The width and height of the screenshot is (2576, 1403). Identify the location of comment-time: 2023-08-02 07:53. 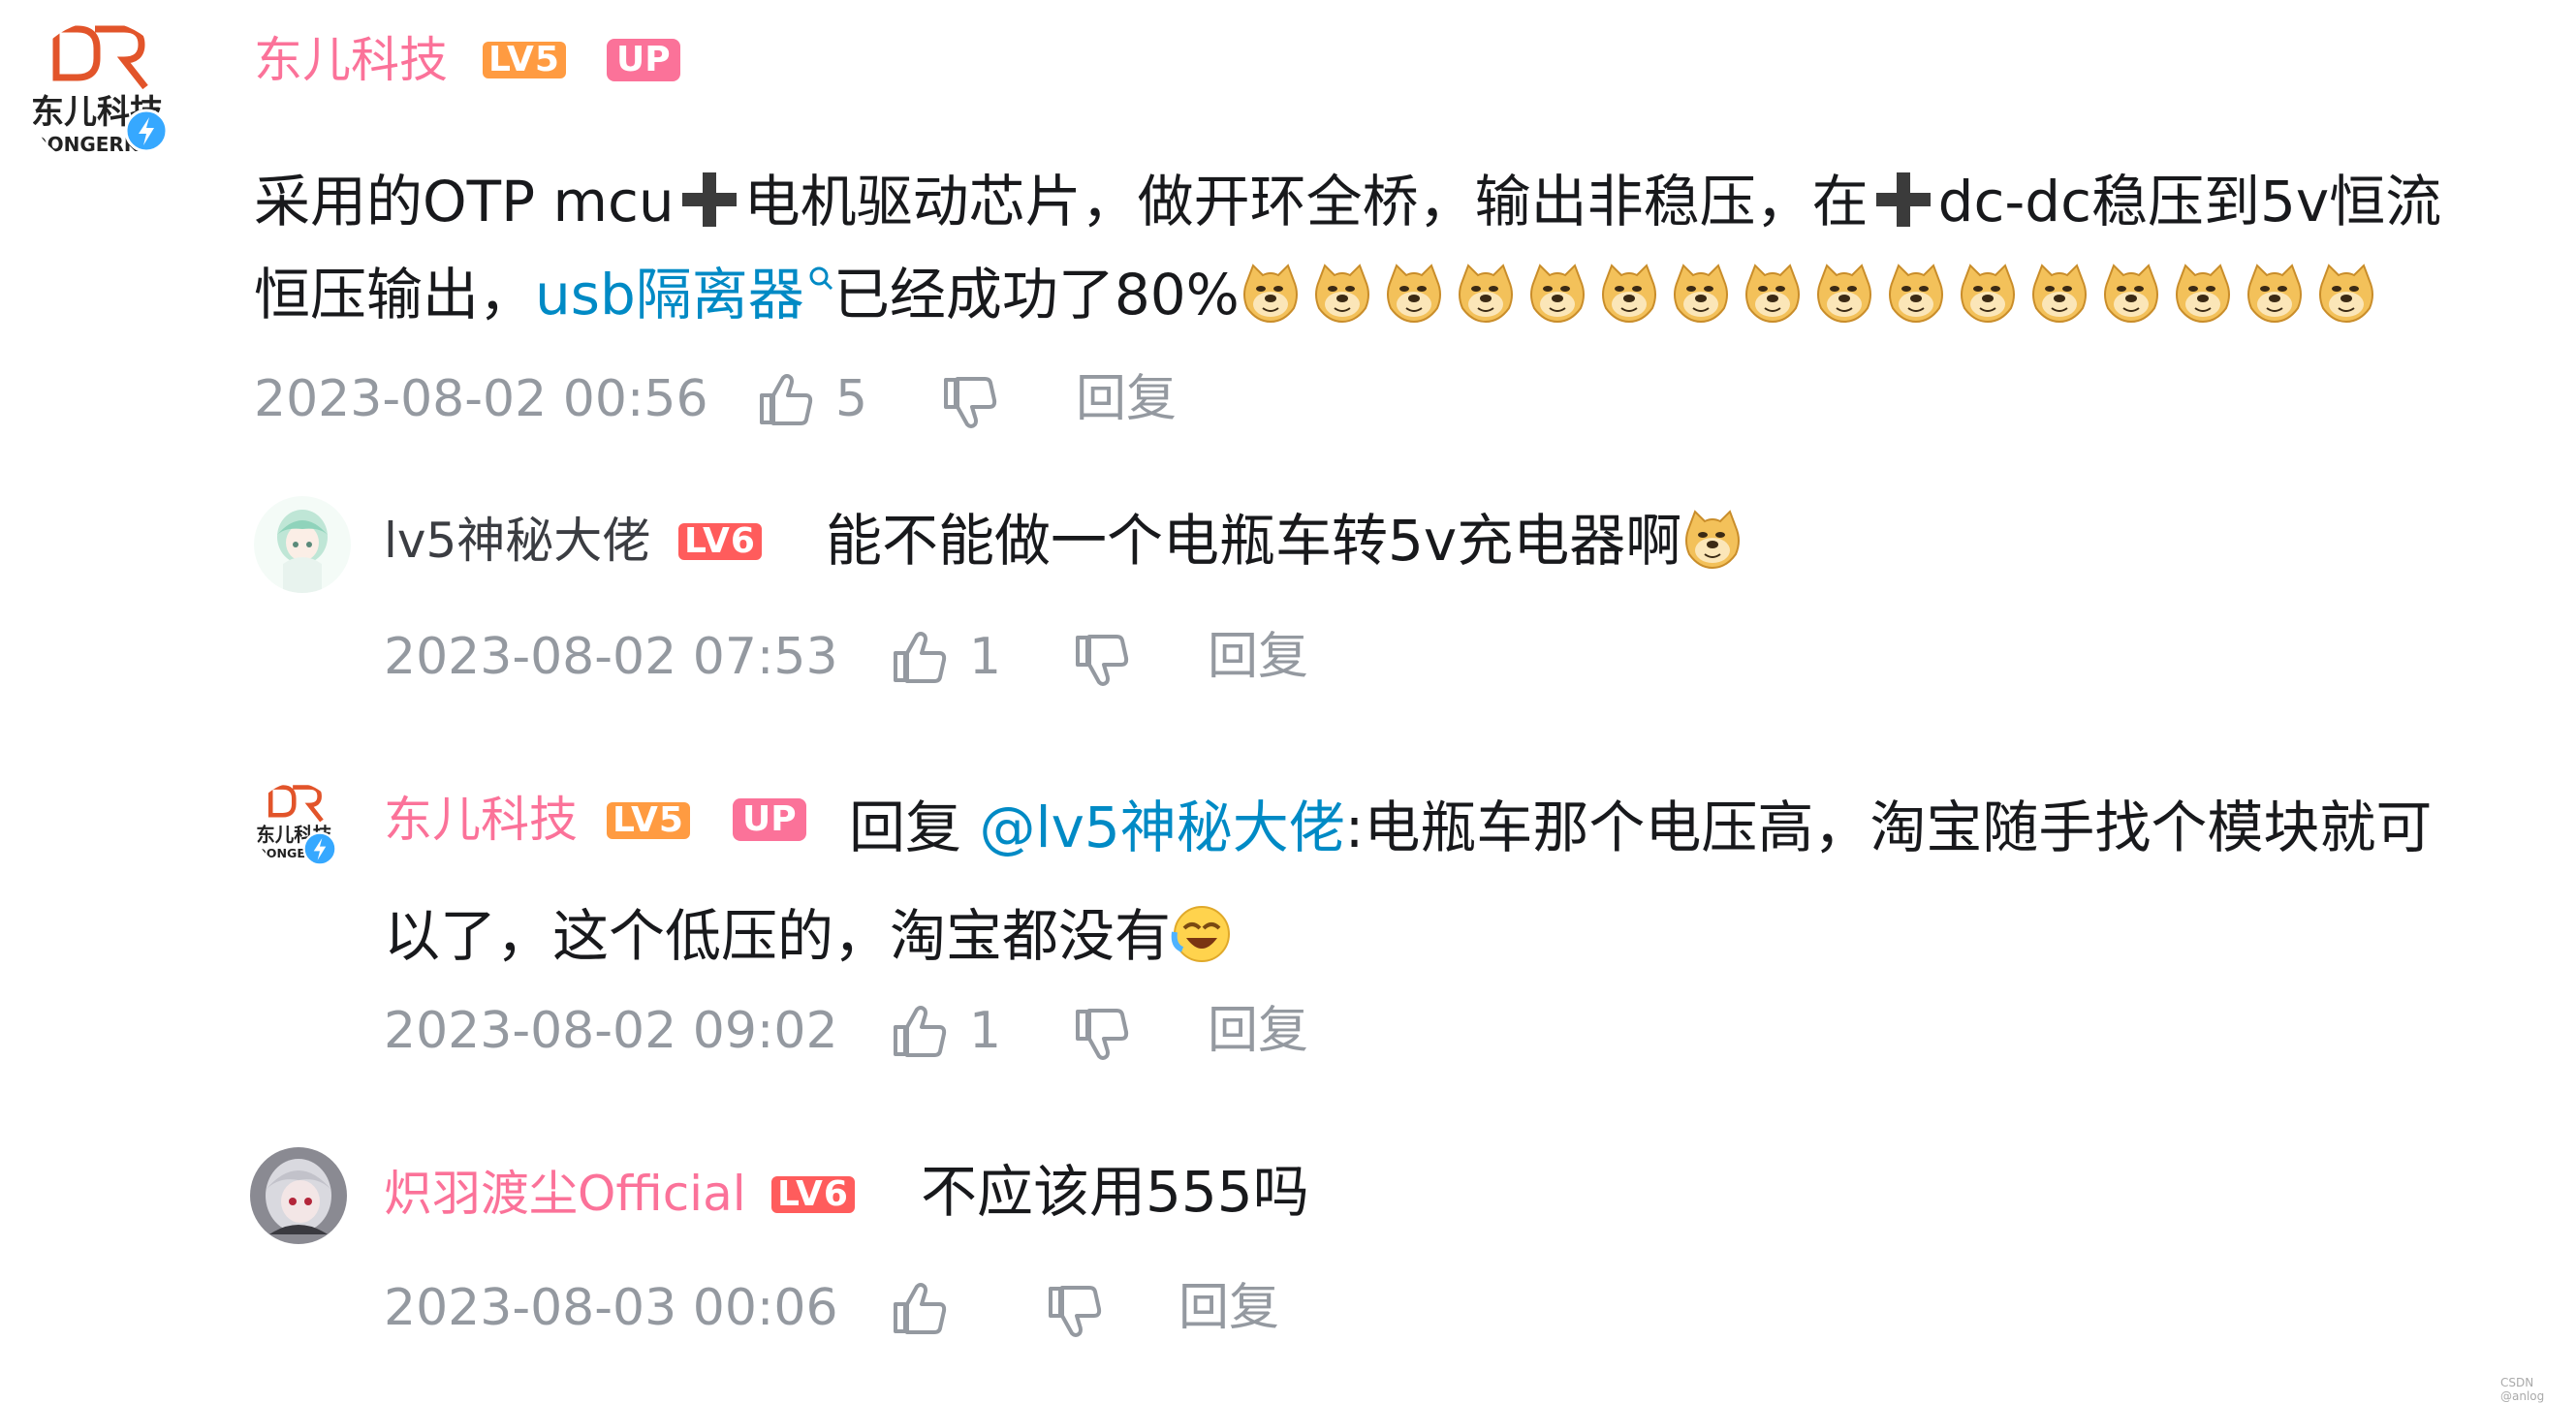
(611, 657).